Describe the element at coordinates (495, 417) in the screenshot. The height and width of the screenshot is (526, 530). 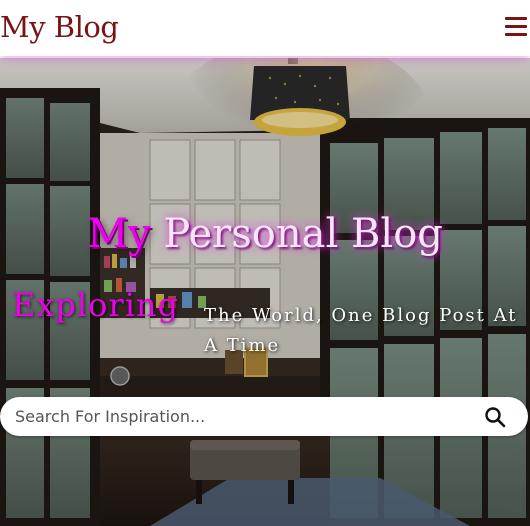
I see `search-icon` at that location.